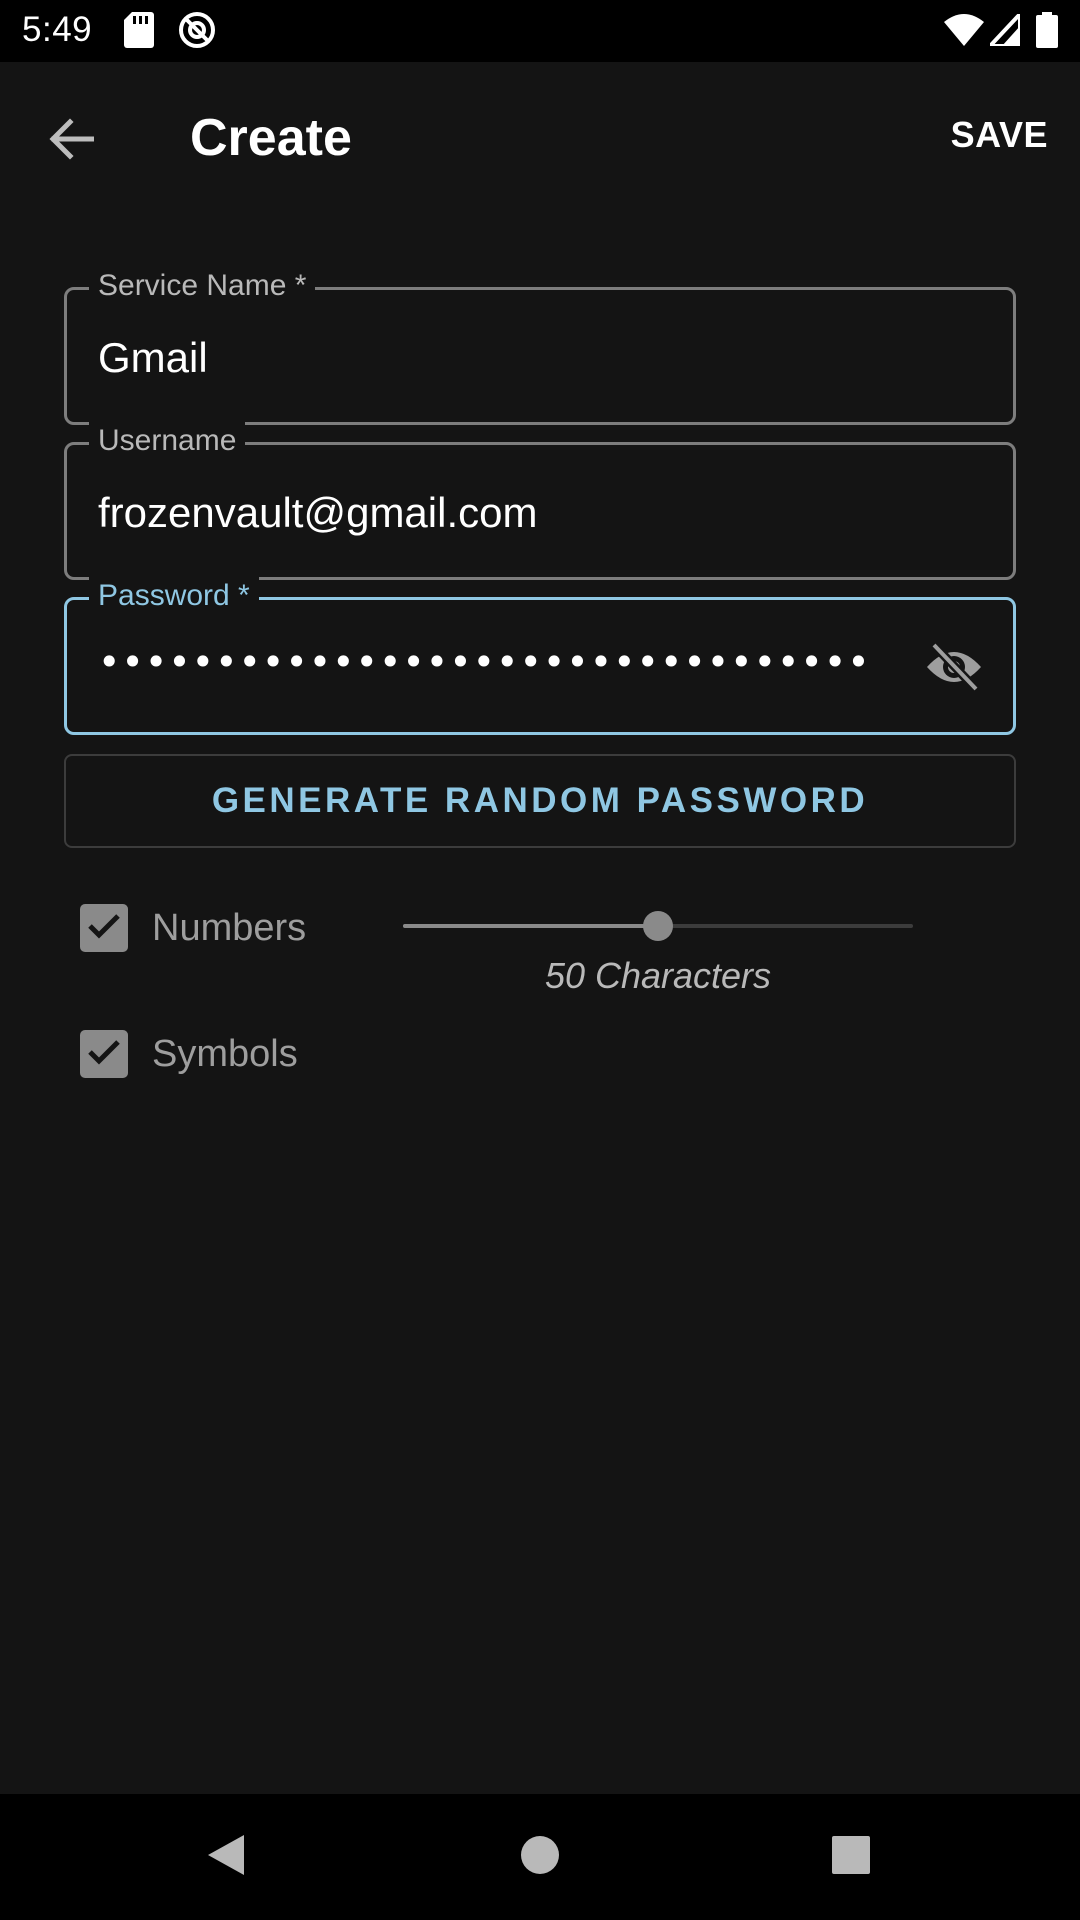 The height and width of the screenshot is (1920, 1080). What do you see at coordinates (540, 500) in the screenshot?
I see `username-field: Username frozenvault@gmail.com` at bounding box center [540, 500].